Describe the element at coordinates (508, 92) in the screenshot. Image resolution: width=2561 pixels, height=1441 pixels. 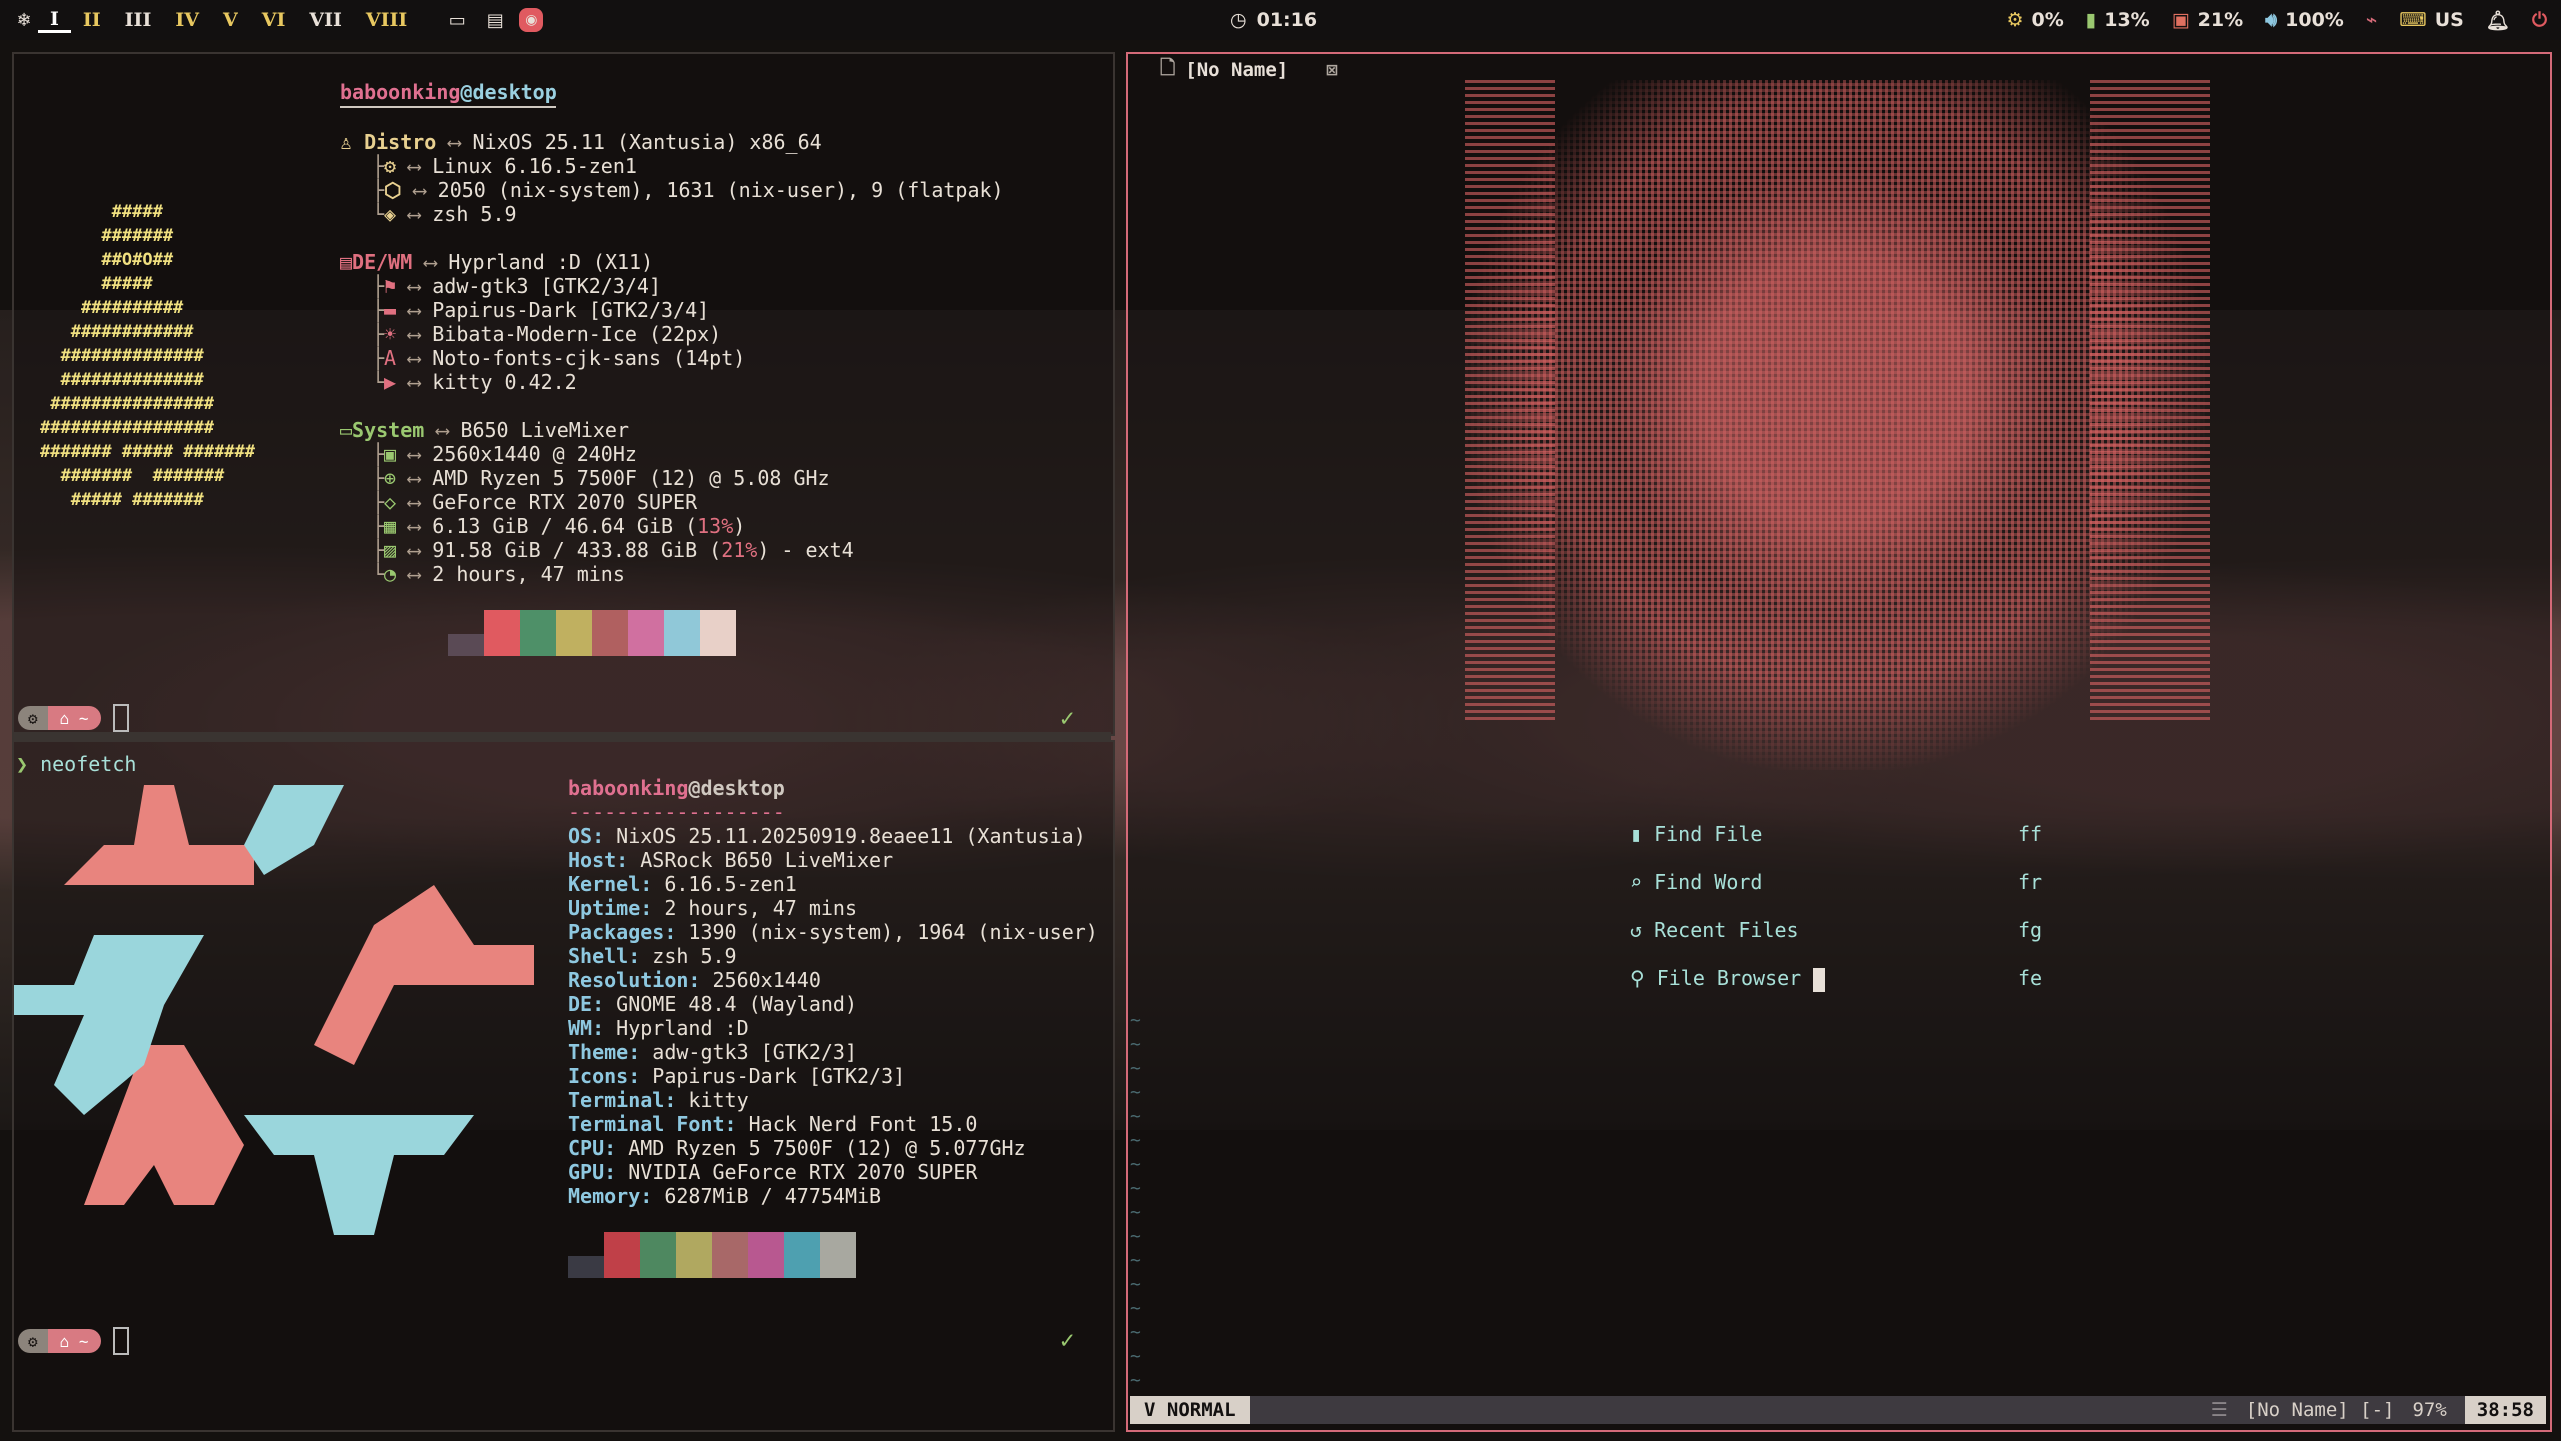
I see `hostname: @desktop` at that location.